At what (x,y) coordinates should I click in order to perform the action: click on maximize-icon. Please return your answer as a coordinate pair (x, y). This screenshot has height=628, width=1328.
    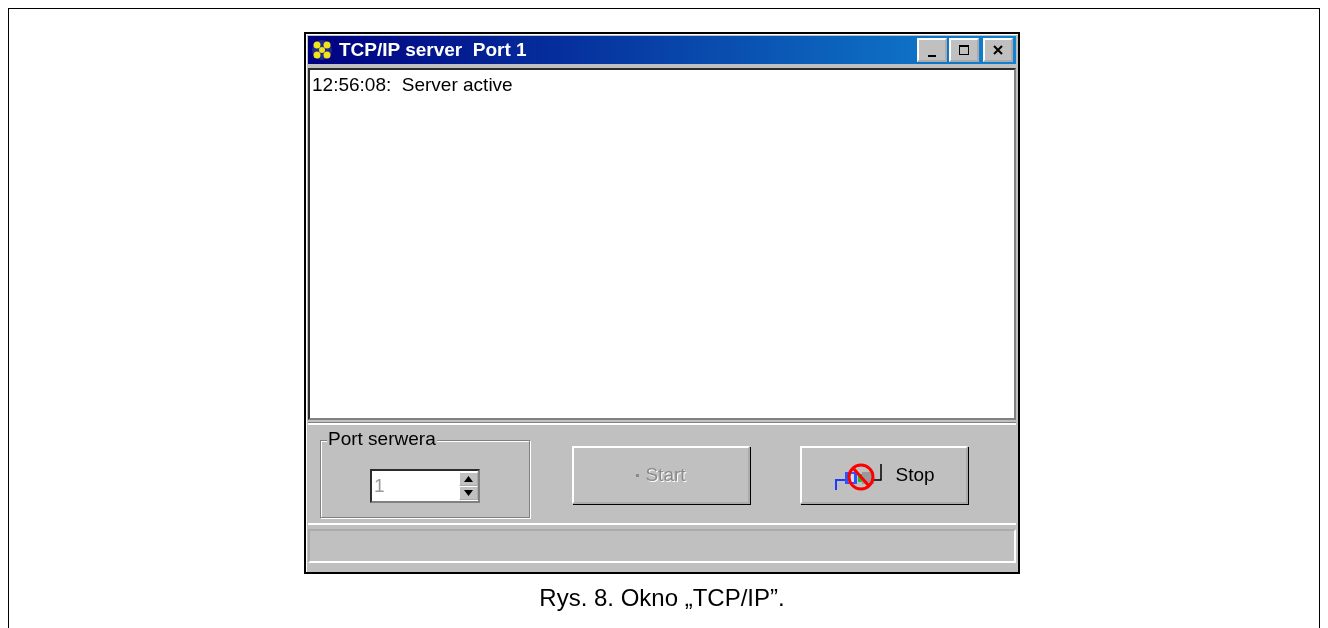
    Looking at the image, I should click on (964, 50).